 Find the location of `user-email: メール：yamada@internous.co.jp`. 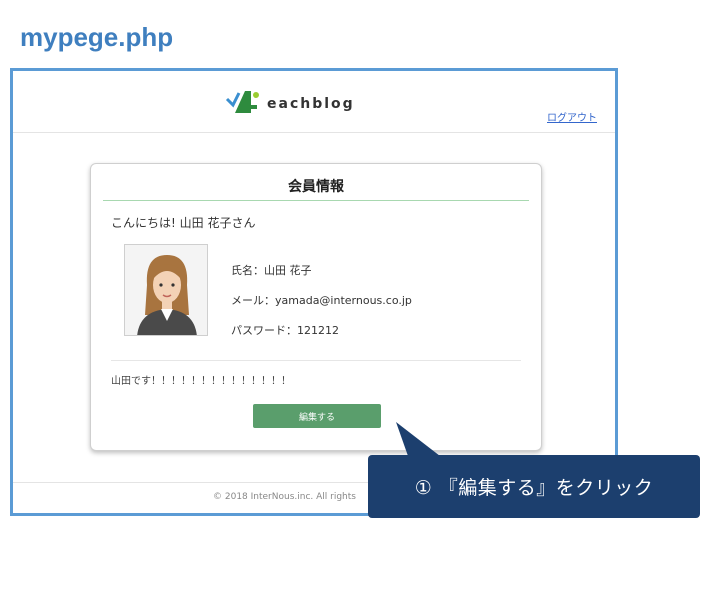

user-email: メール：yamada@internous.co.jp is located at coordinates (321, 300).